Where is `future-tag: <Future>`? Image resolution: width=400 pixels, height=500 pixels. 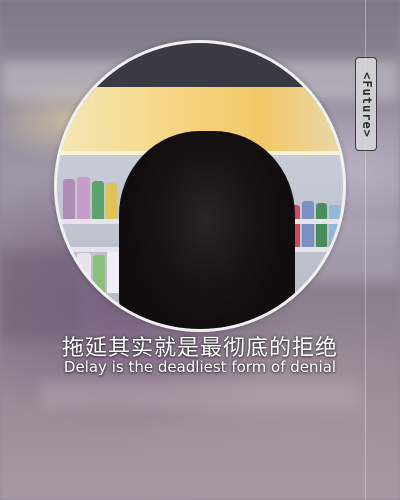 future-tag: <Future> is located at coordinates (366, 104).